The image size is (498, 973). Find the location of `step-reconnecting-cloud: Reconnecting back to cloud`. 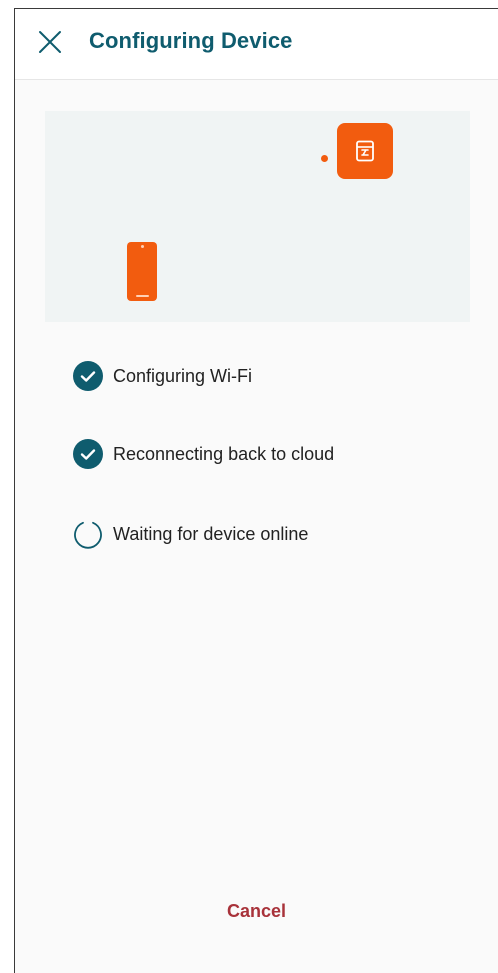

step-reconnecting-cloud: Reconnecting back to cloud is located at coordinates (263, 454).